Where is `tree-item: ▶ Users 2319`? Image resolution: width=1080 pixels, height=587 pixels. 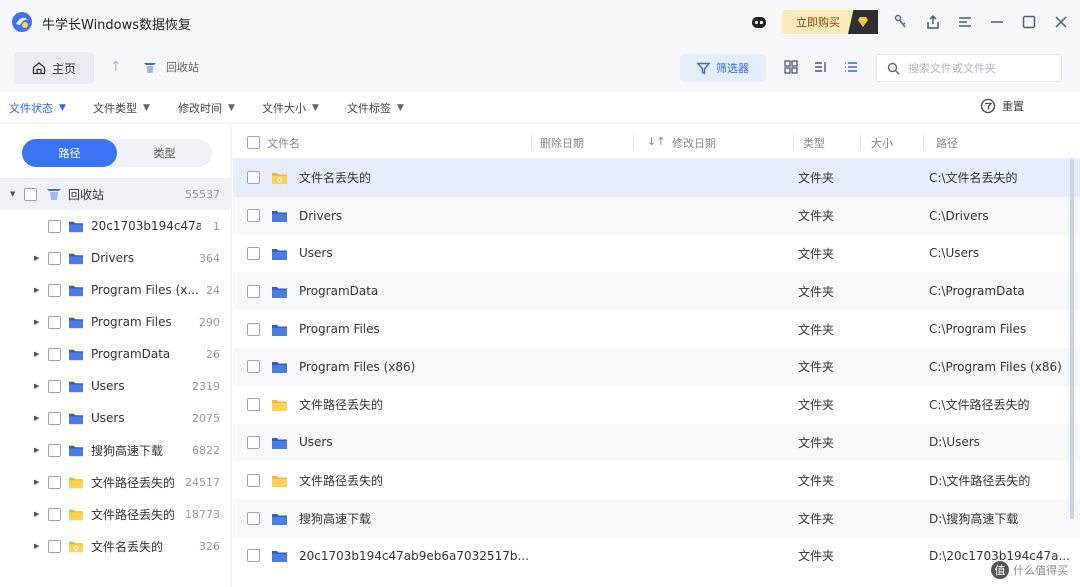 tree-item: ▶ Users 2319 is located at coordinates (116, 386).